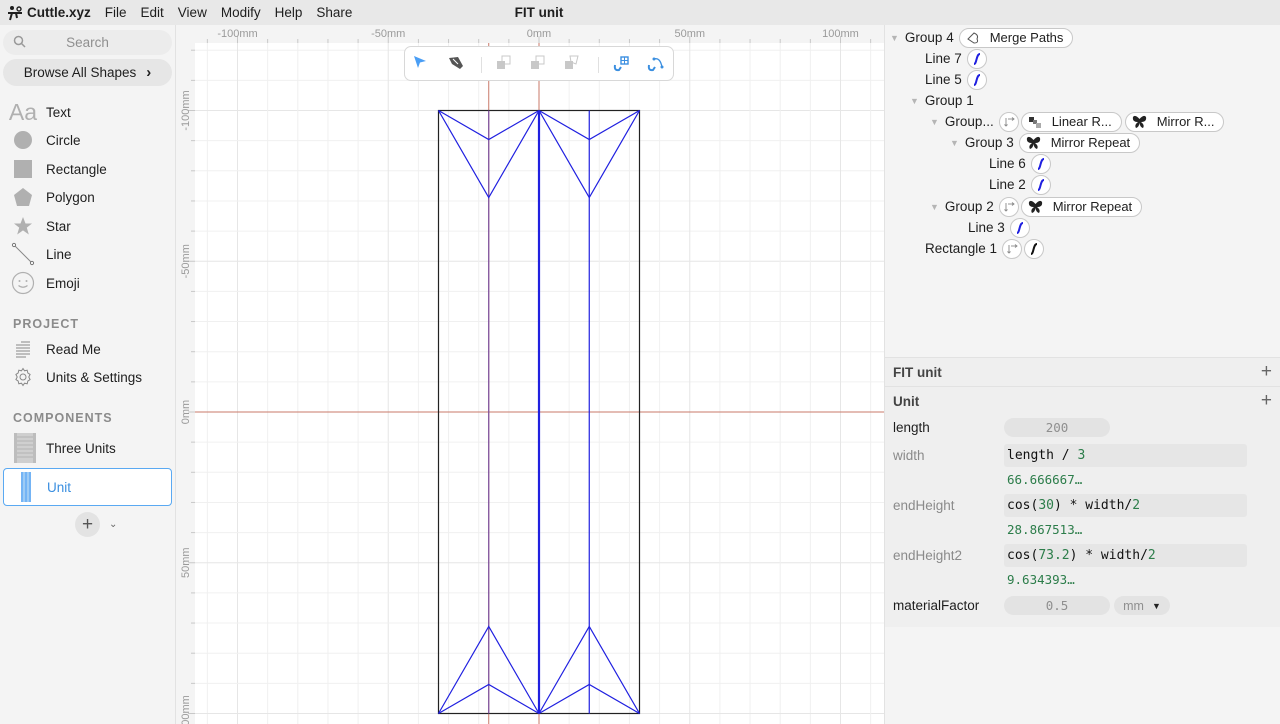 Image resolution: width=1280 pixels, height=724 pixels. I want to click on layer-name: Line 3, so click(986, 227).